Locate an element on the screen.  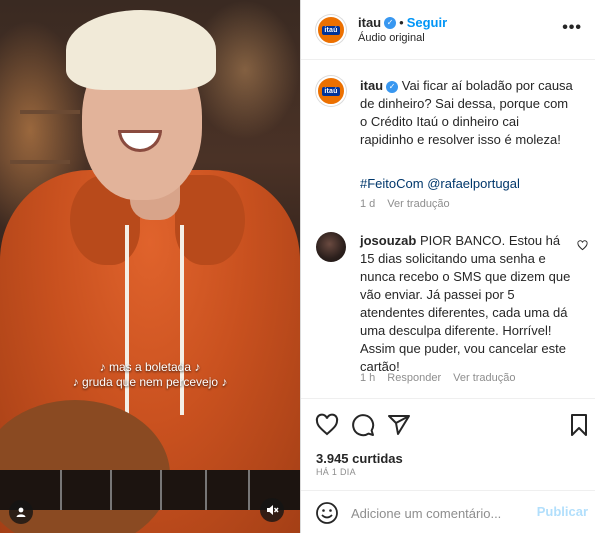
video-subtitle-line-1: ♪ mas a boletada ♪ is located at coordinates (150, 367).